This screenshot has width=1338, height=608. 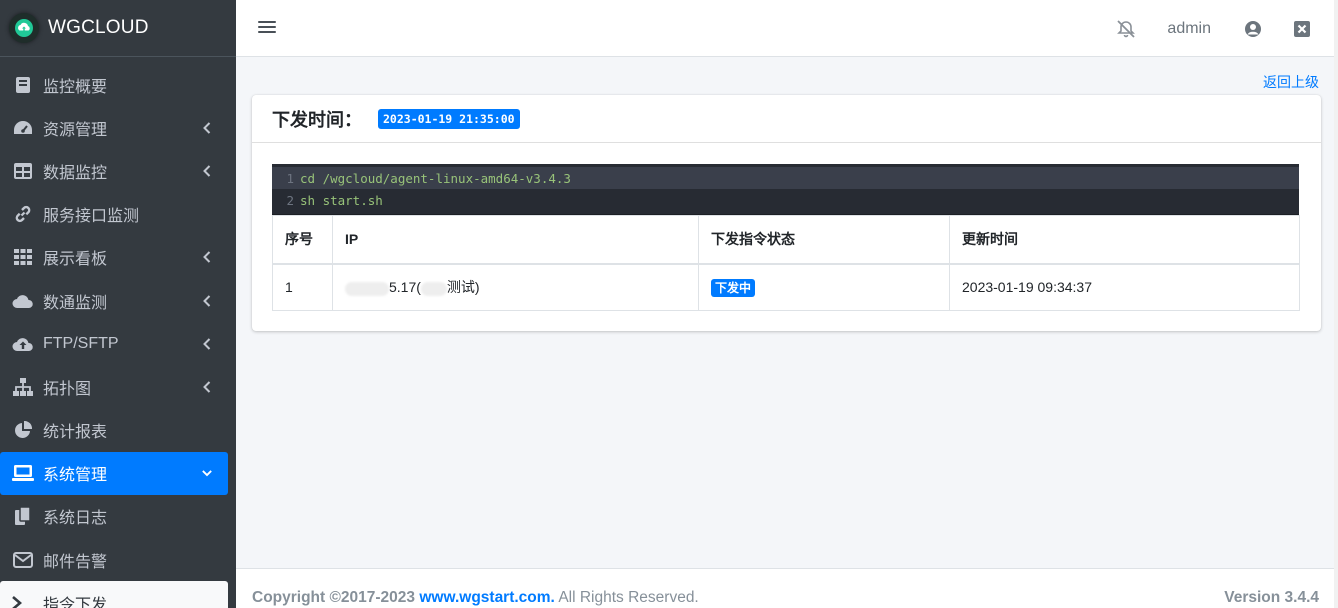 What do you see at coordinates (787, 28) in the screenshot?
I see `top-navbar: admin` at bounding box center [787, 28].